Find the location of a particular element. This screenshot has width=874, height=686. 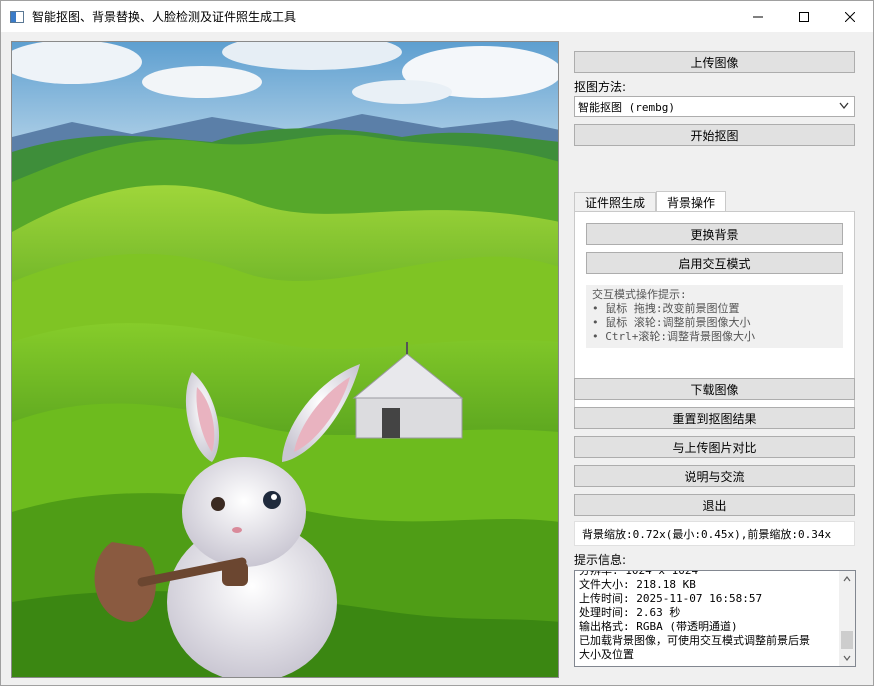

download-image-button: 下载图像 is located at coordinates (714, 389).